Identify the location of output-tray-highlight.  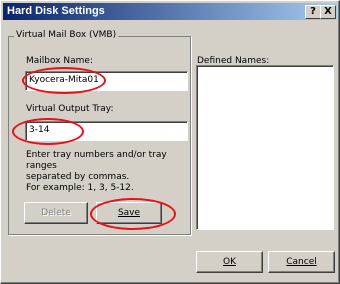
(48, 131).